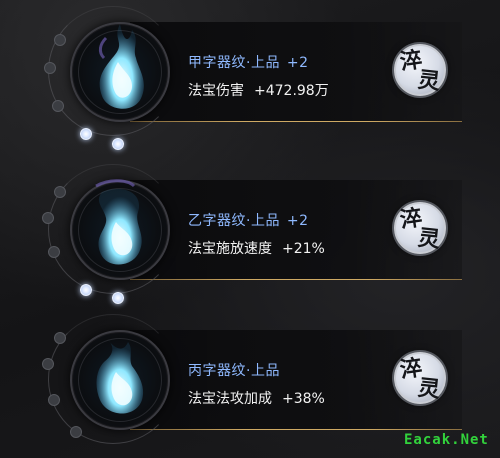  What do you see at coordinates (234, 371) in the screenshot?
I see `inscription-title: 丙字器纹·上品` at bounding box center [234, 371].